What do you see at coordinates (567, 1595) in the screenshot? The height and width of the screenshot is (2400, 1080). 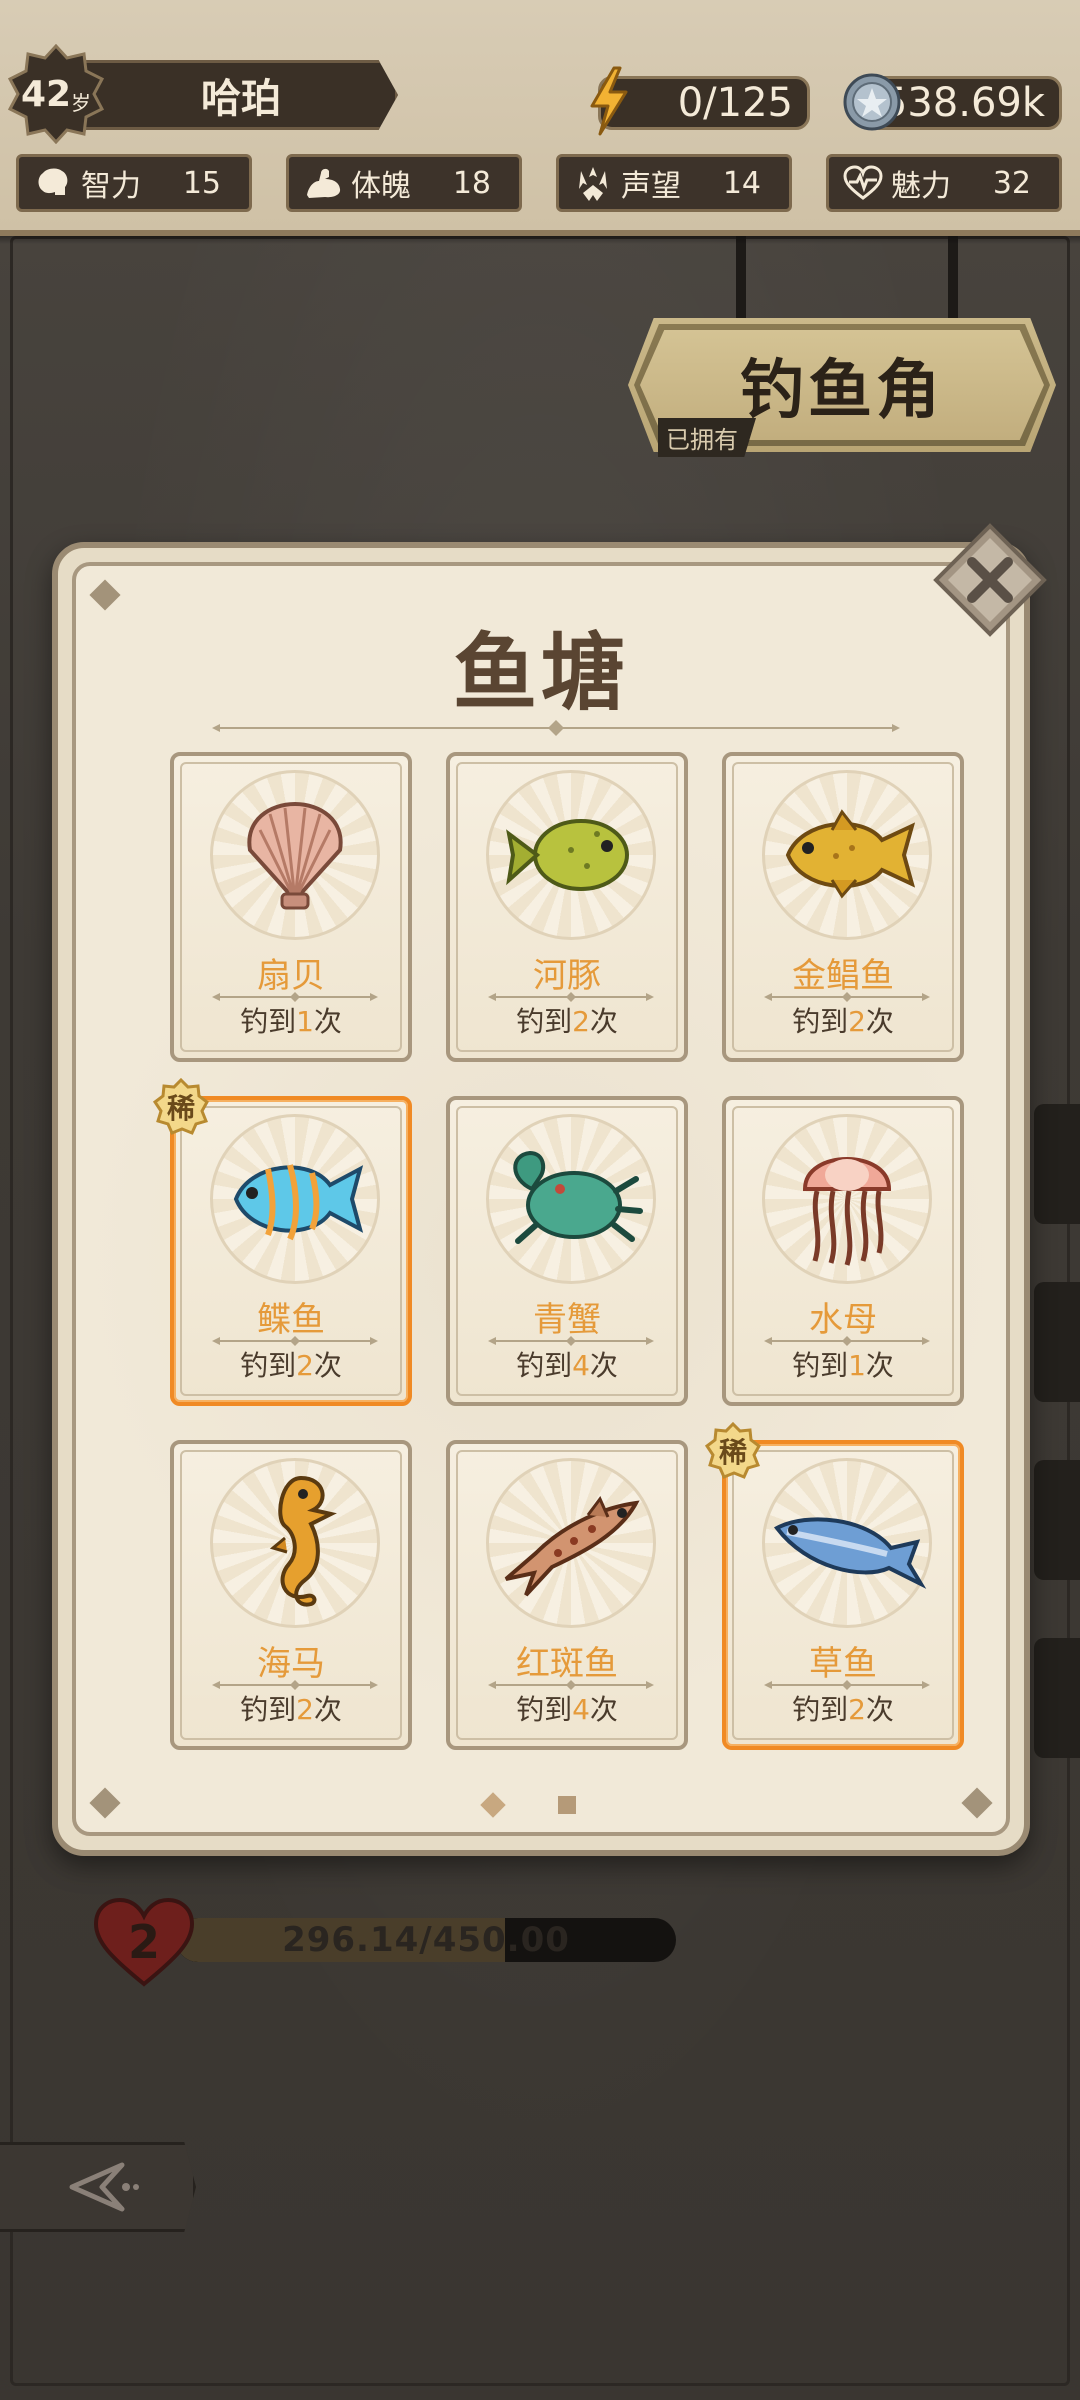 I see `fish-card: 红斑鱼 钓到4次` at bounding box center [567, 1595].